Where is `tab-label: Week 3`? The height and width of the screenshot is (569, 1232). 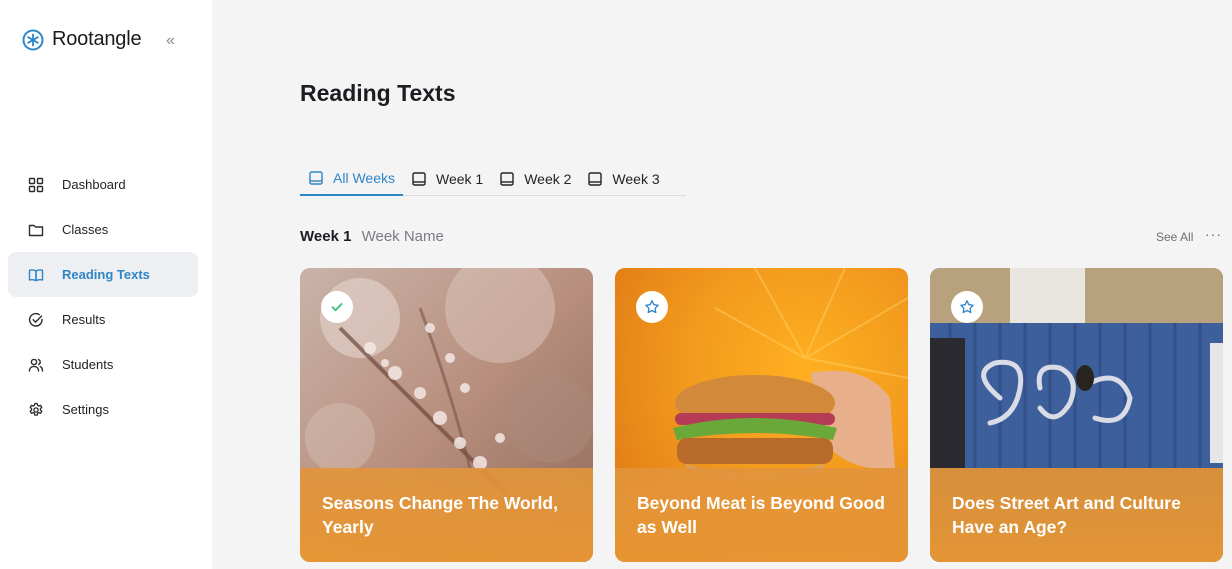 tab-label: Week 3 is located at coordinates (636, 178).